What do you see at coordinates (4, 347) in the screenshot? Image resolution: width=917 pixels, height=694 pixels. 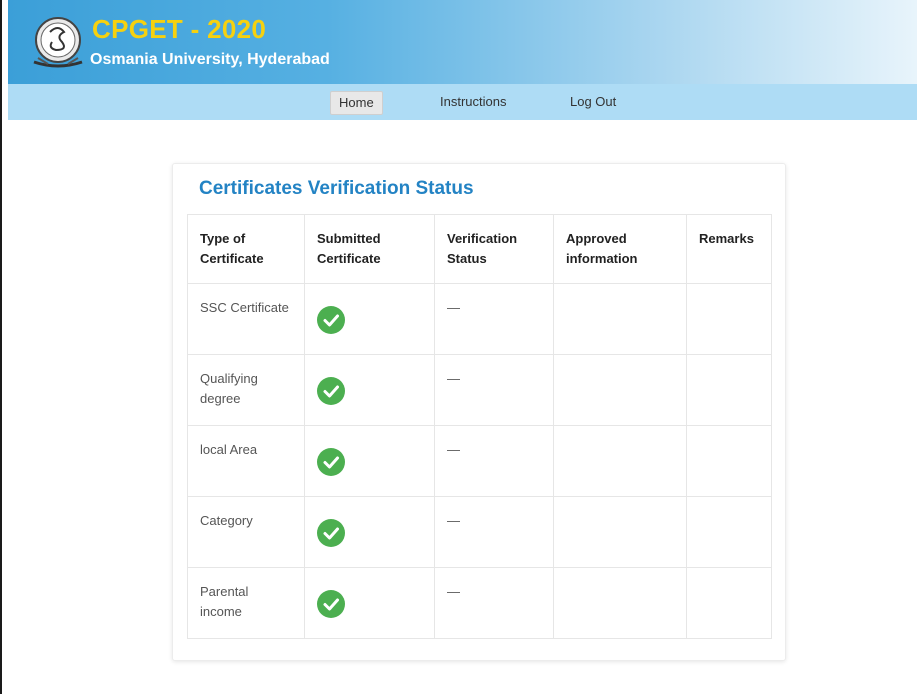 I see `window-left-edge` at bounding box center [4, 347].